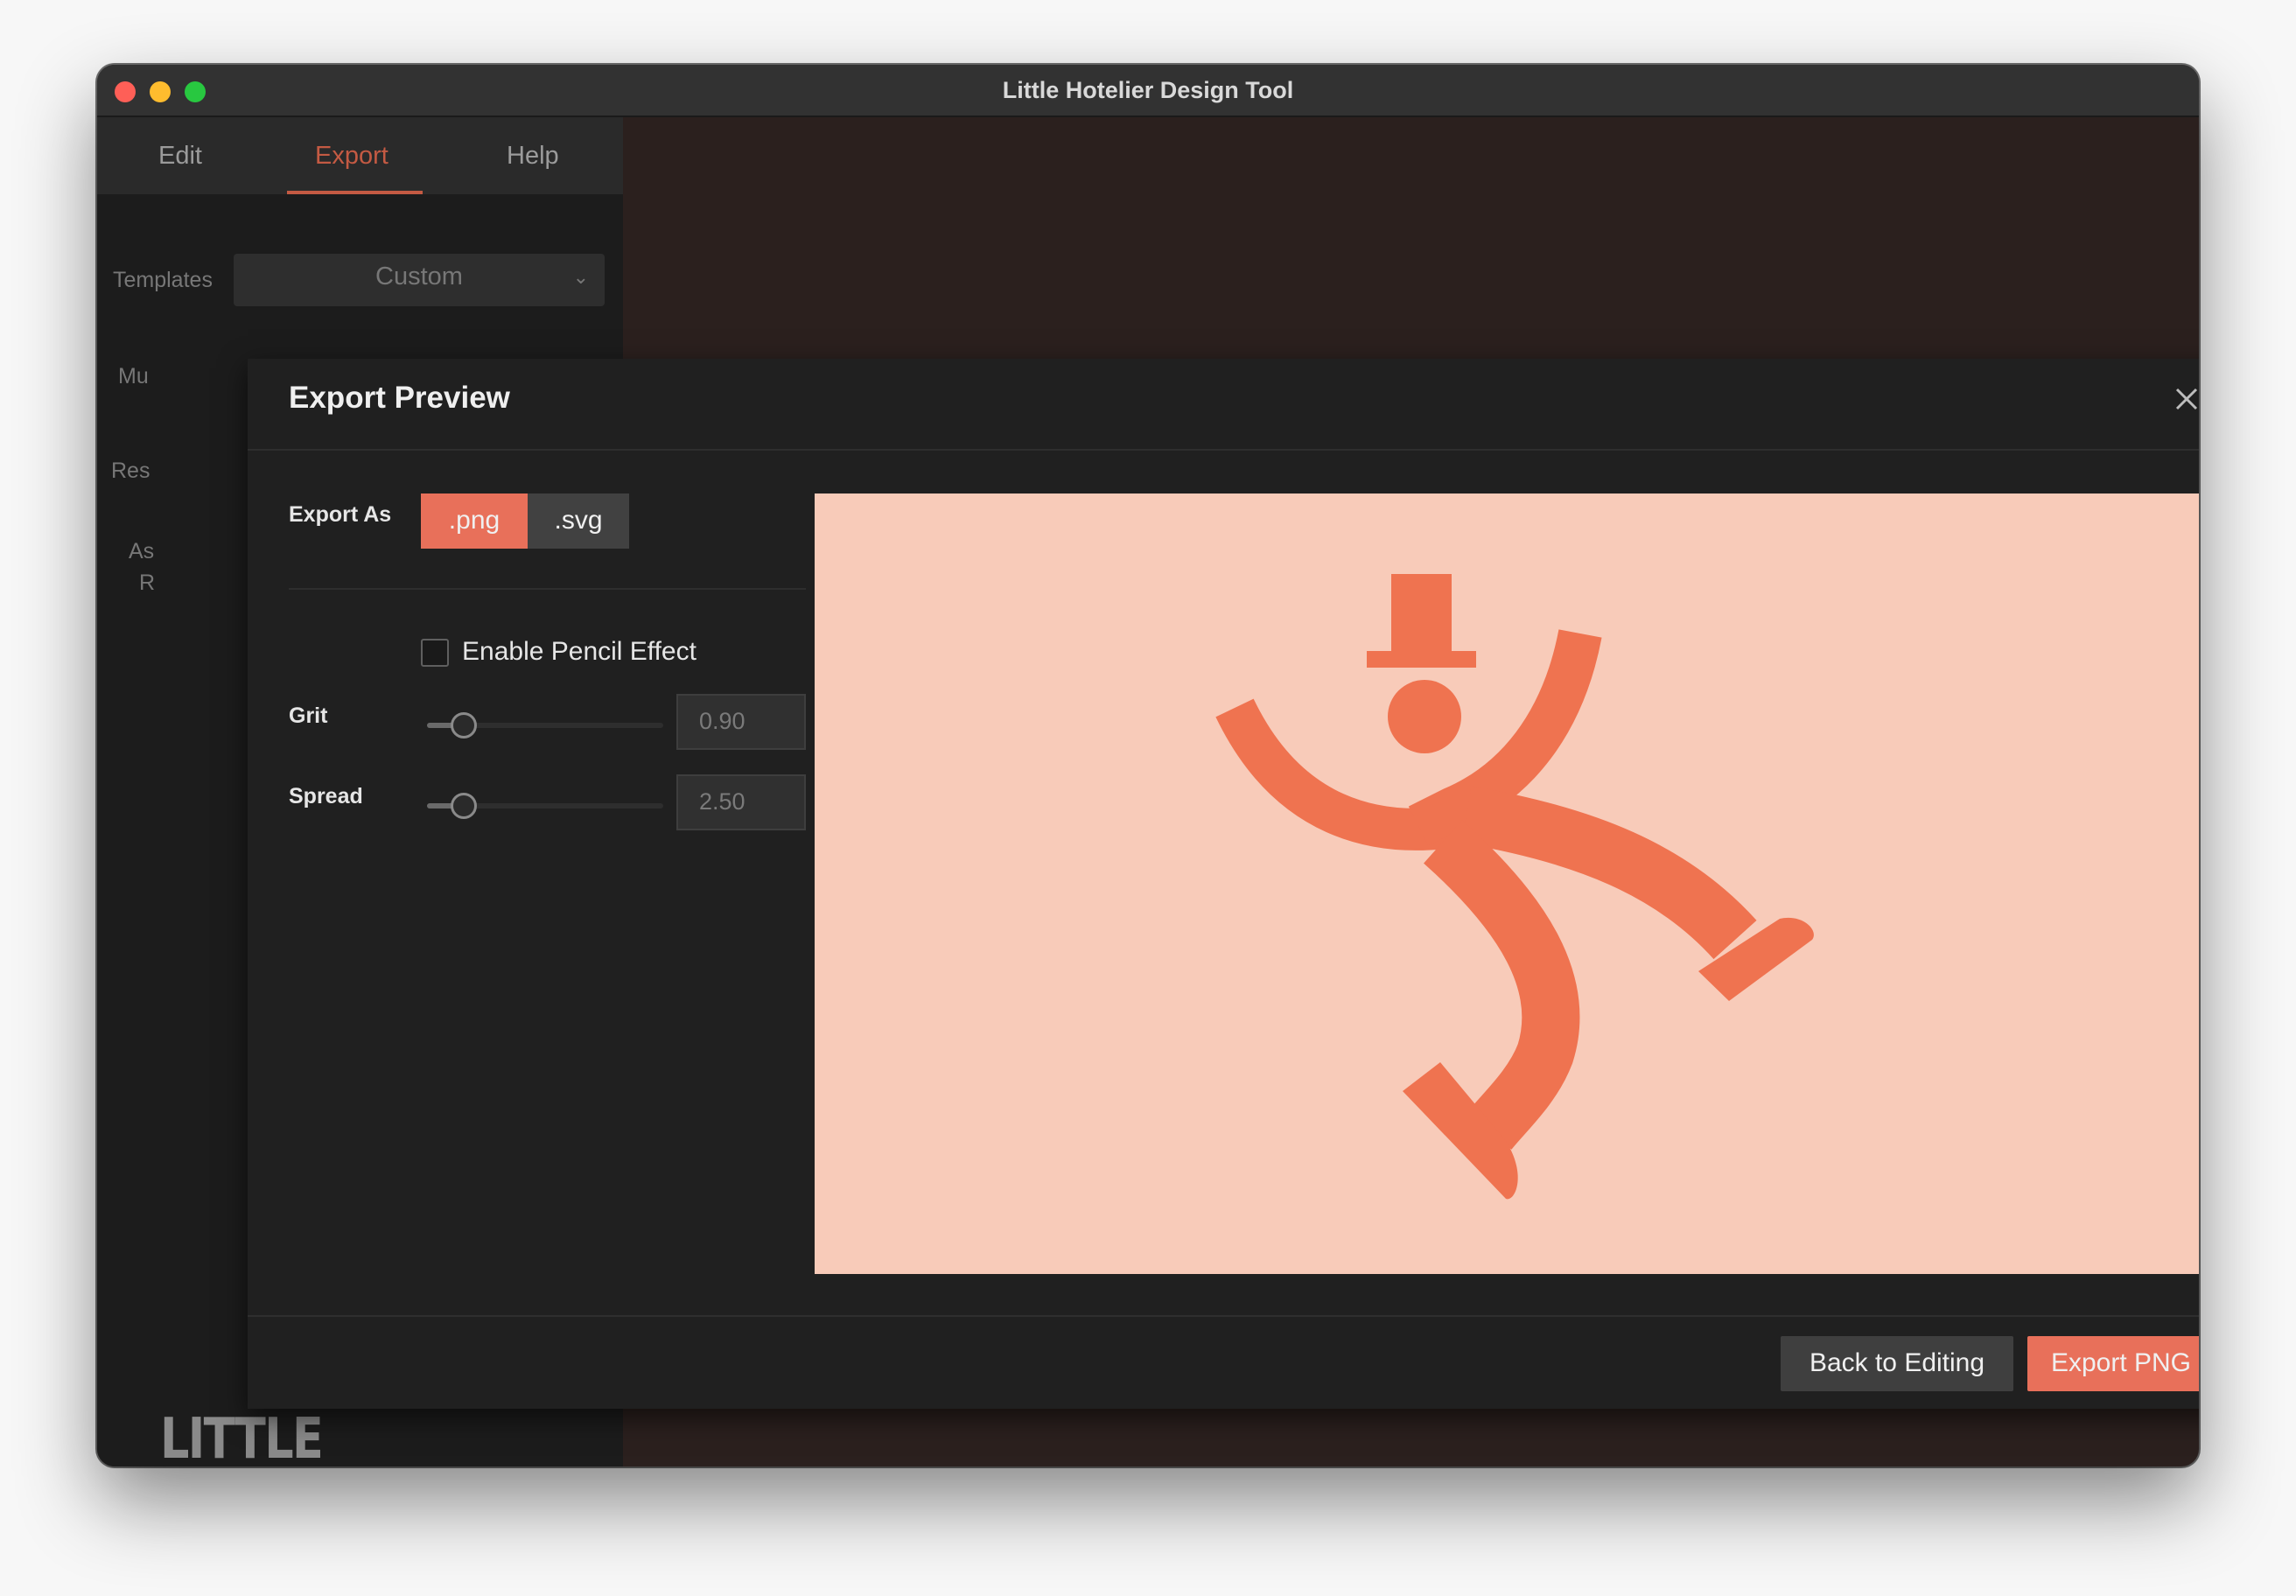 The width and height of the screenshot is (2296, 1596). Describe the element at coordinates (1421, 659) in the screenshot. I see `hat-brim` at that location.